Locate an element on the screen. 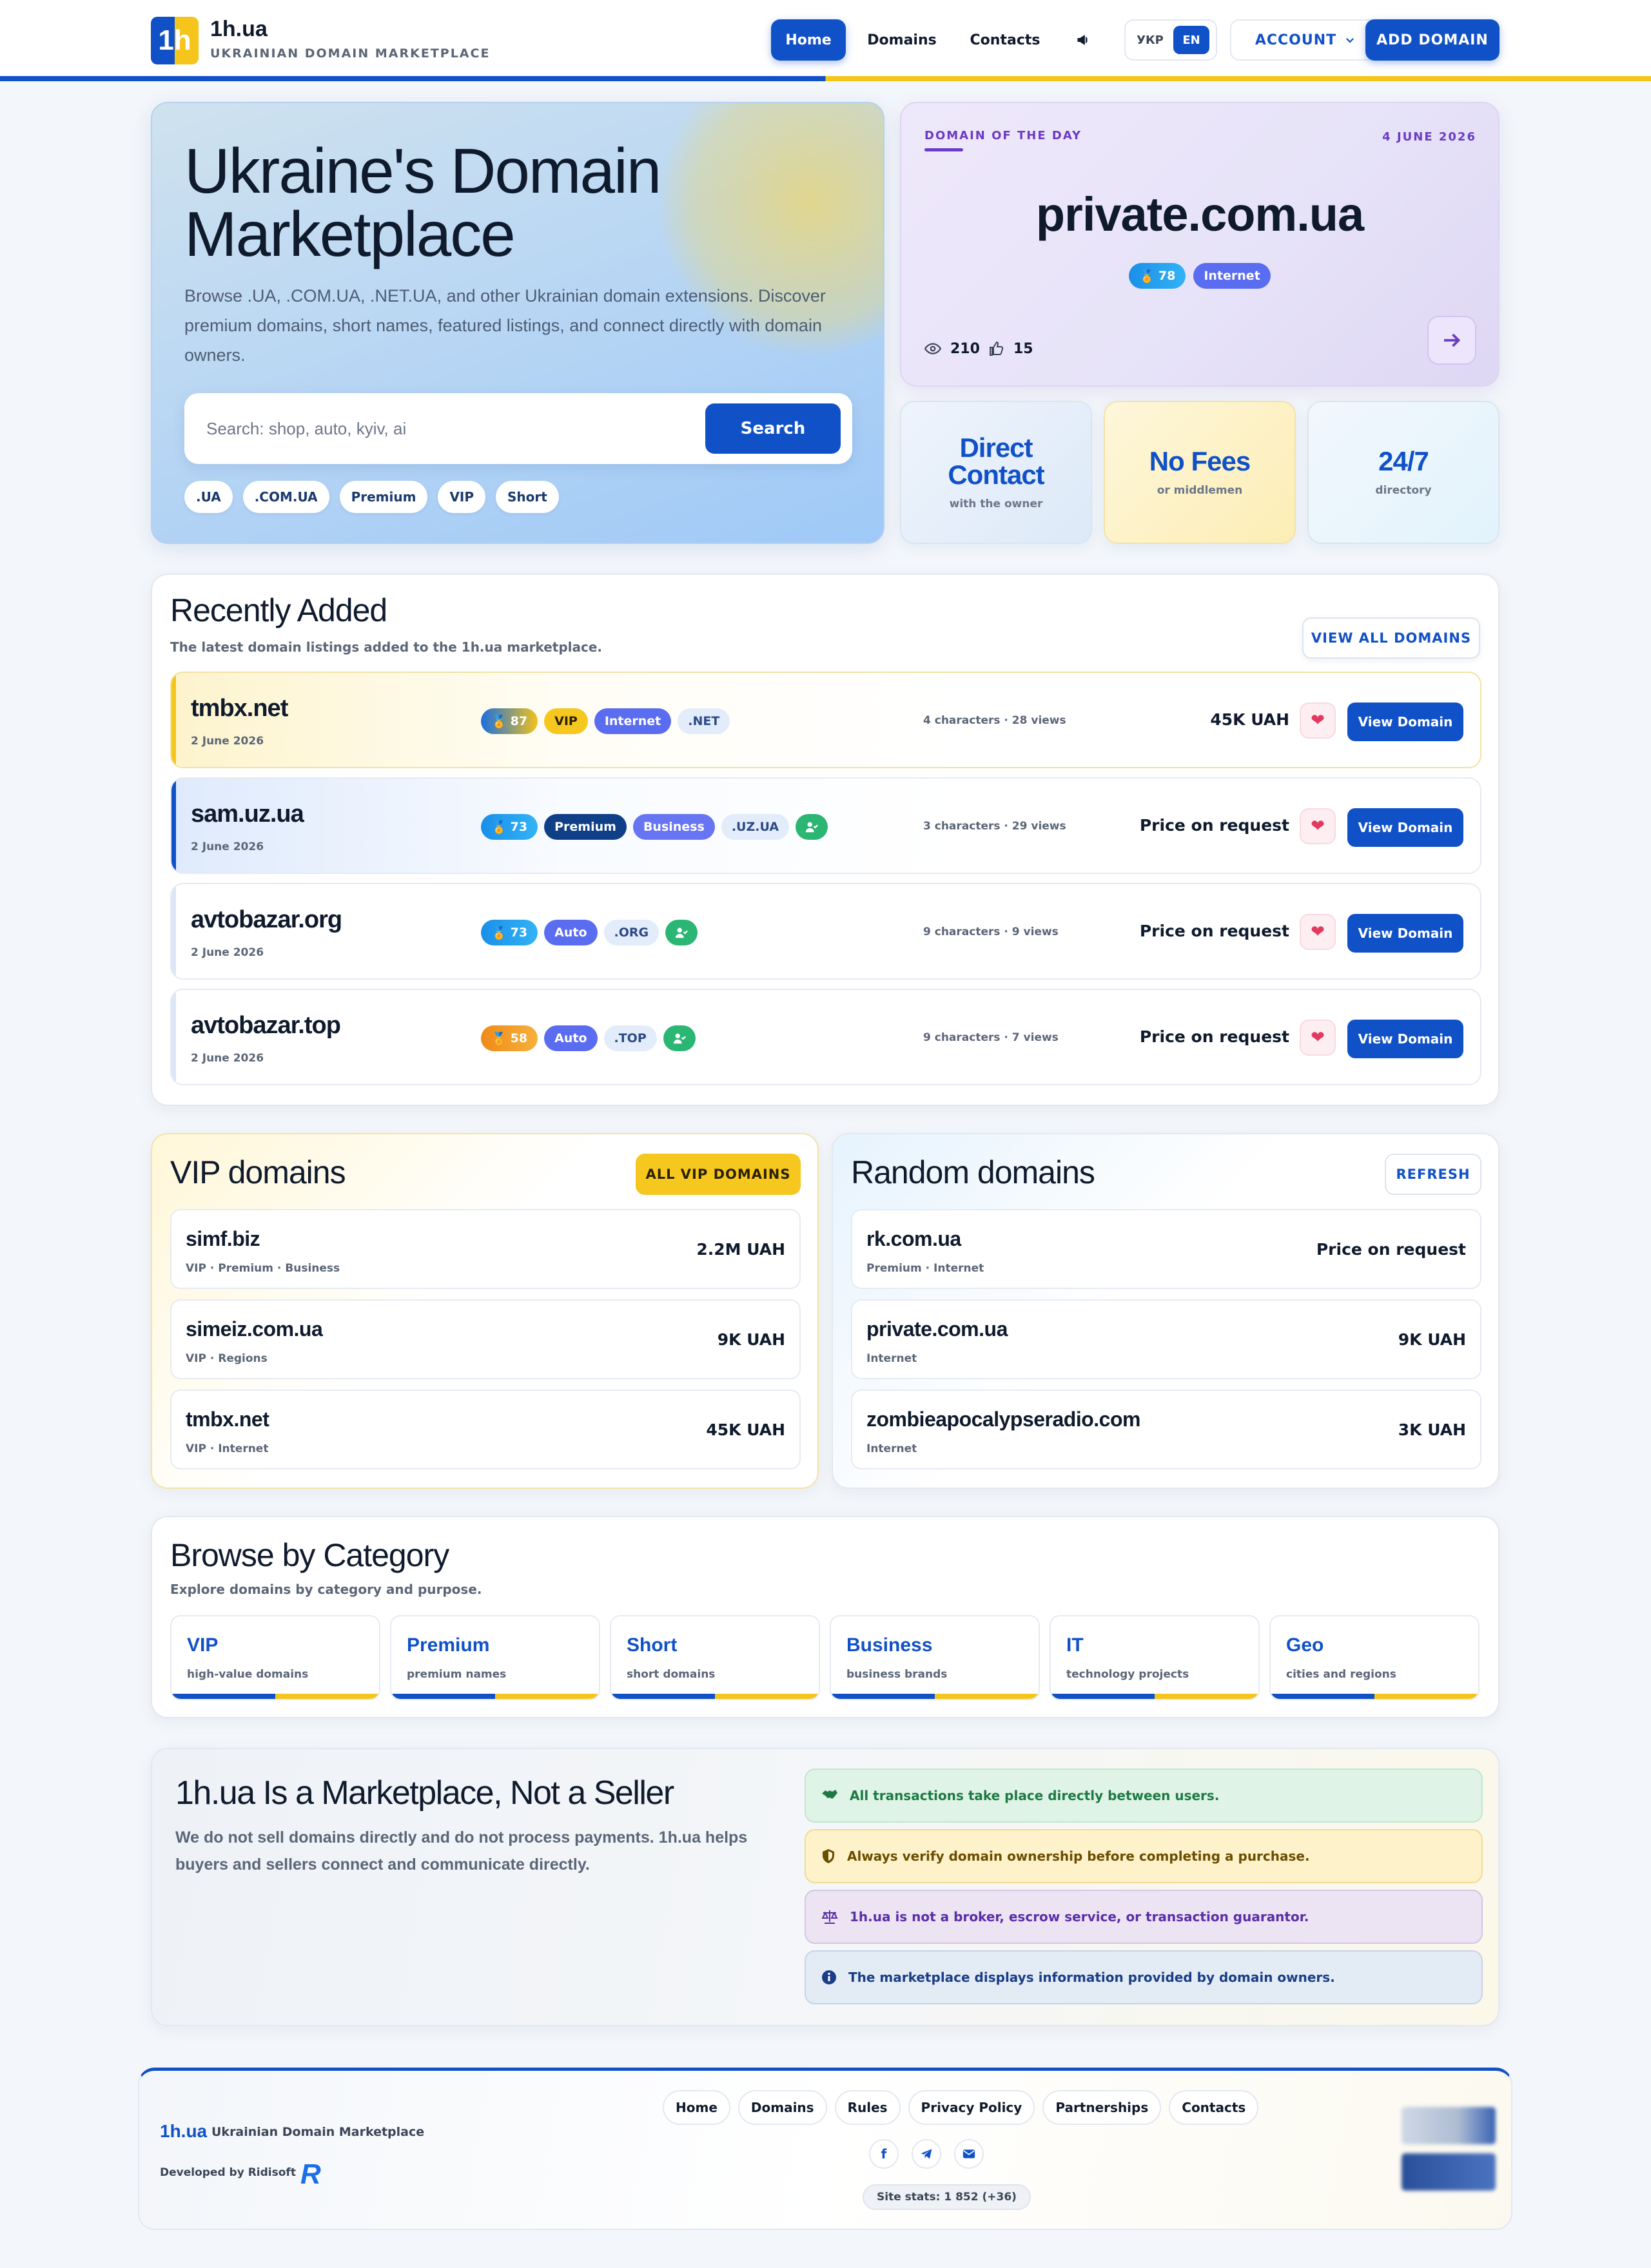 This screenshot has width=1651, height=2268. nav-contacts: Contacts is located at coordinates (1005, 40).